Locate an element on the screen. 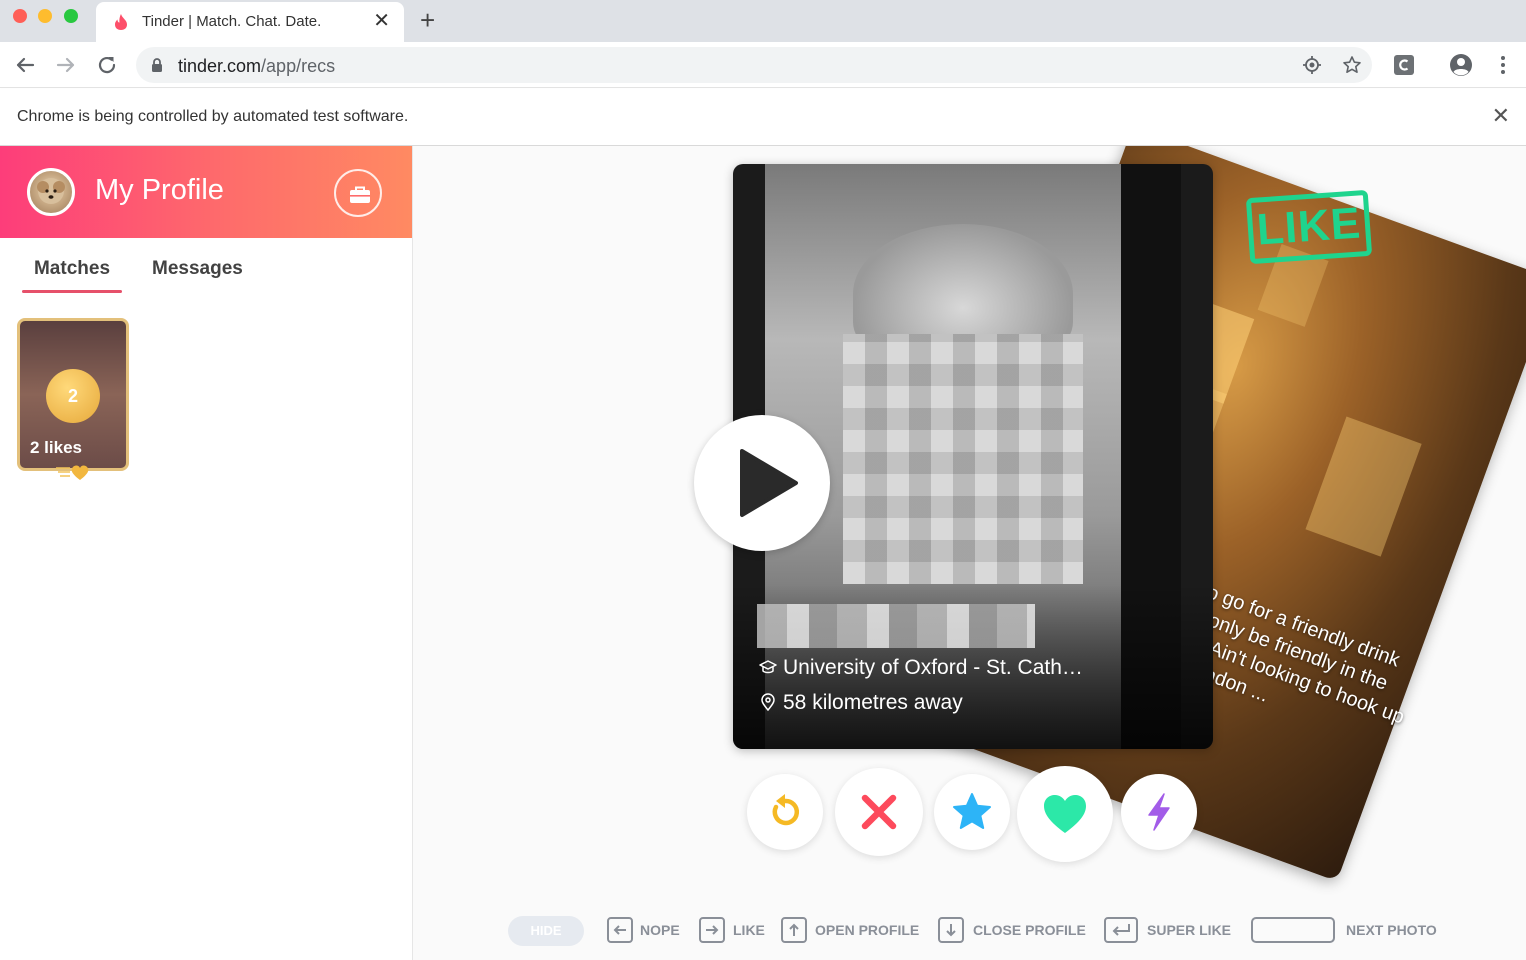  boost-icon is located at coordinates (1159, 812).